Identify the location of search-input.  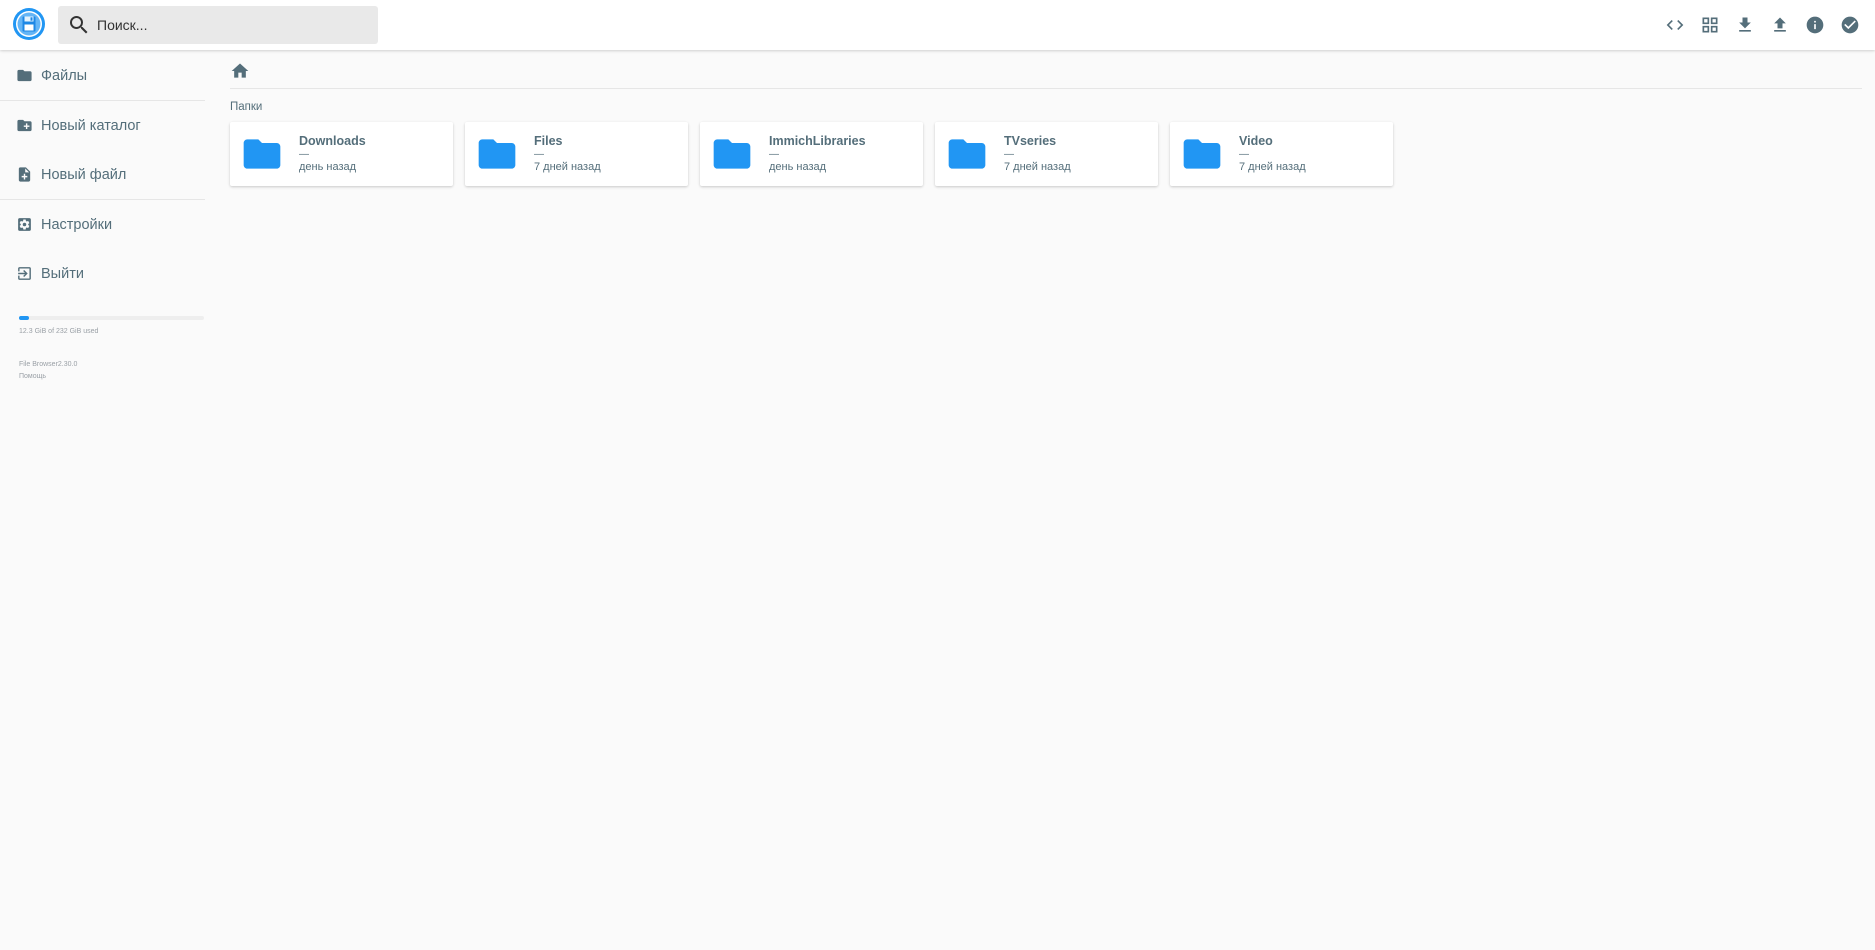
(227, 25).